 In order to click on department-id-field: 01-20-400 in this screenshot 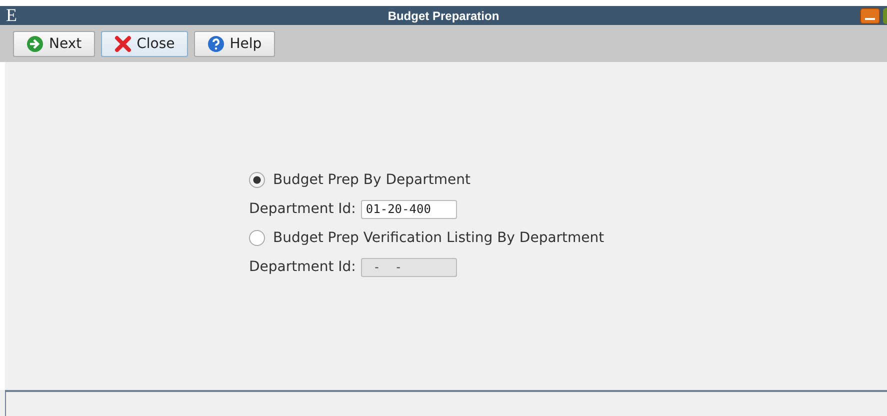, I will do `click(408, 209)`.